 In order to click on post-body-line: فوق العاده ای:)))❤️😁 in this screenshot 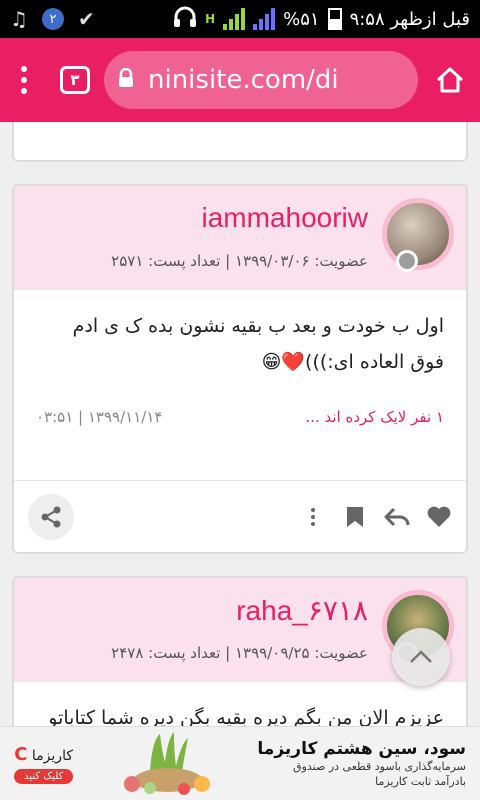, I will do `click(352, 362)`.